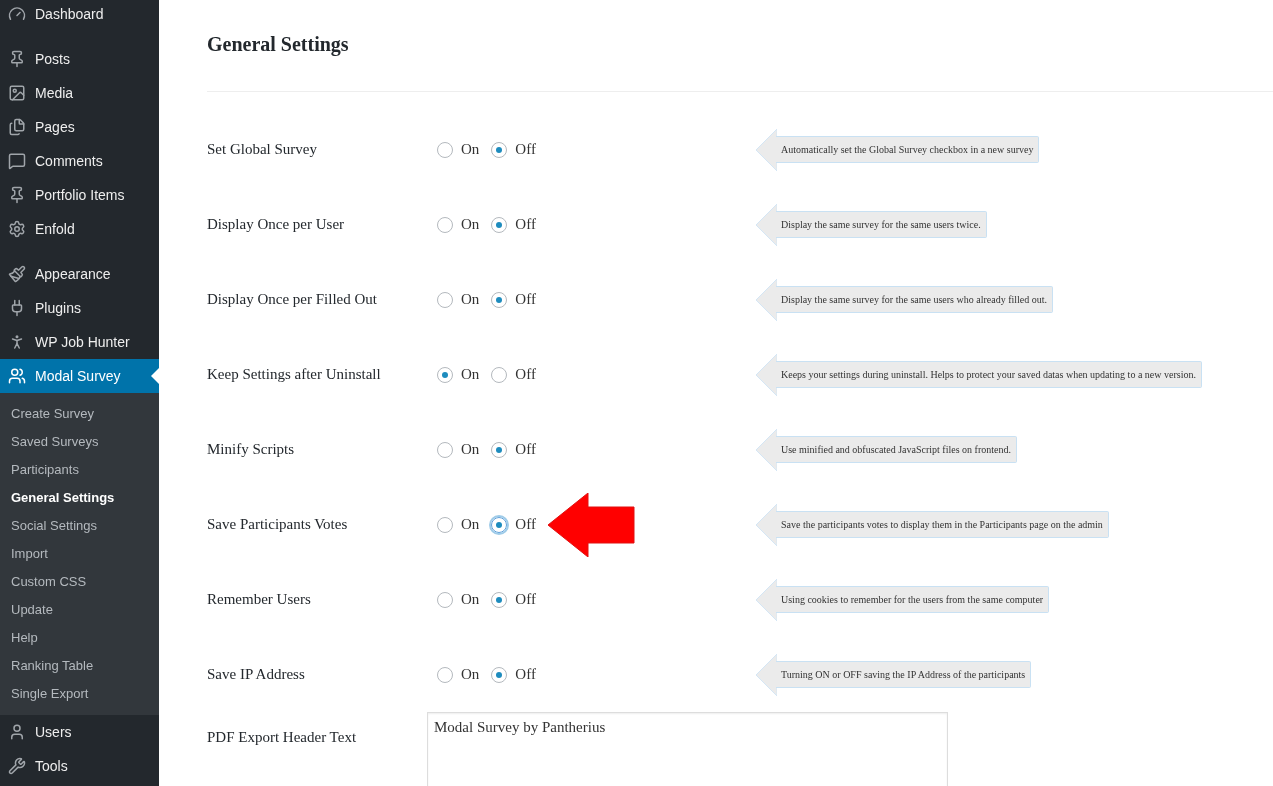 This screenshot has height=786, width=1273. Describe the element at coordinates (276, 225) in the screenshot. I see `setting-label: Display Once per User` at that location.